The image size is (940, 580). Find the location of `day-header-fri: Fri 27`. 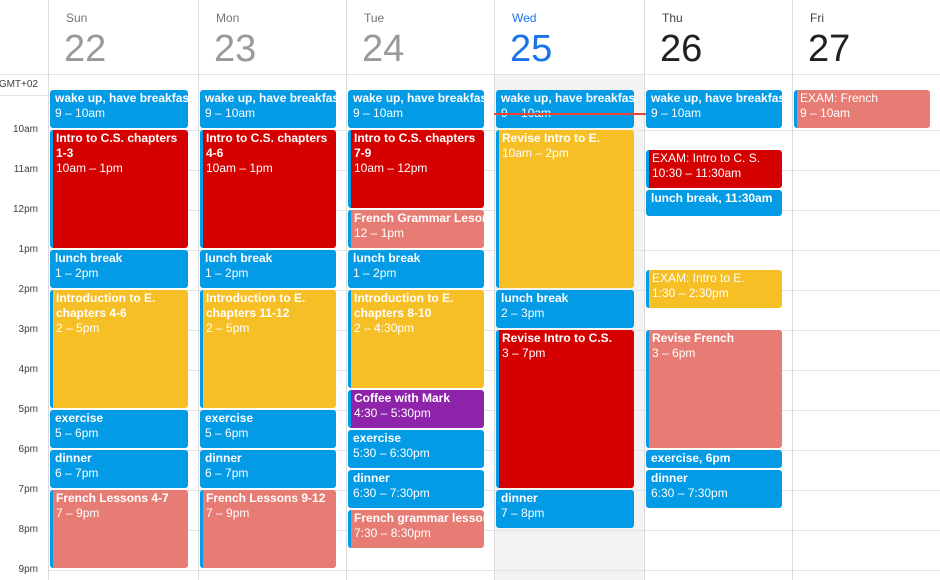

day-header-fri: Fri 27 is located at coordinates (866, 37).